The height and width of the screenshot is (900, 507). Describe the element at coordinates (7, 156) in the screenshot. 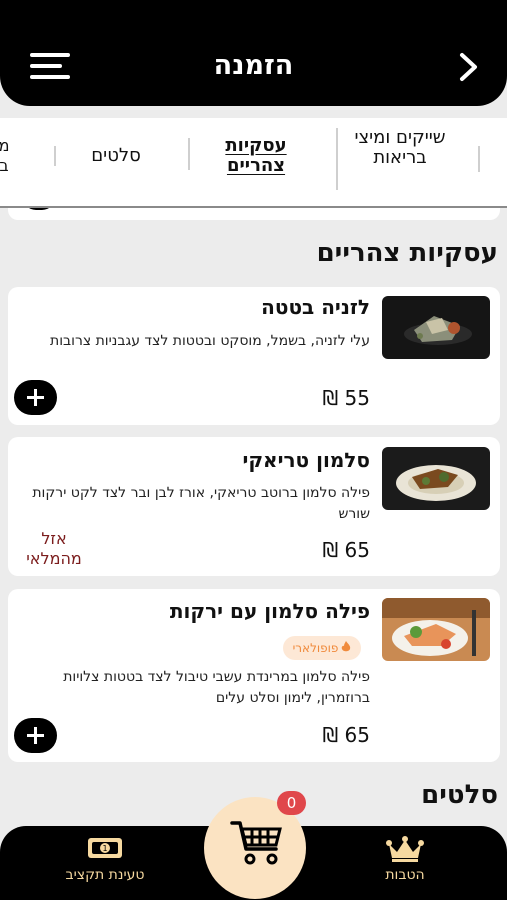

I see `tab-partial: מ ב` at that location.